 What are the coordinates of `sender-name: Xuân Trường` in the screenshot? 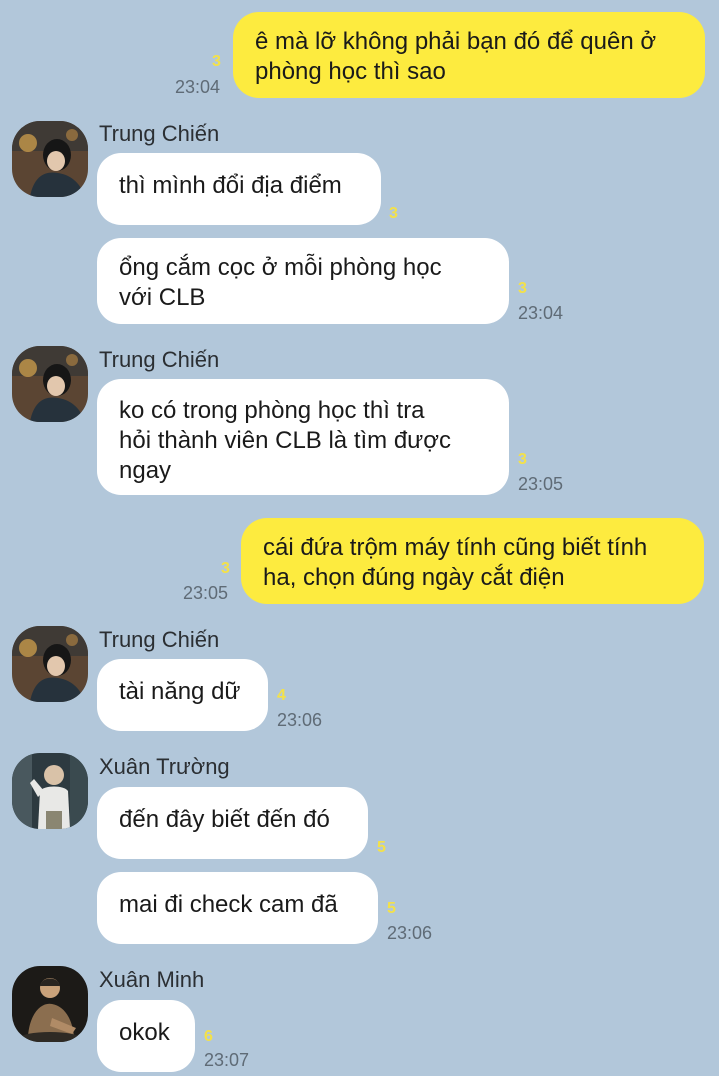 It's located at (164, 766).